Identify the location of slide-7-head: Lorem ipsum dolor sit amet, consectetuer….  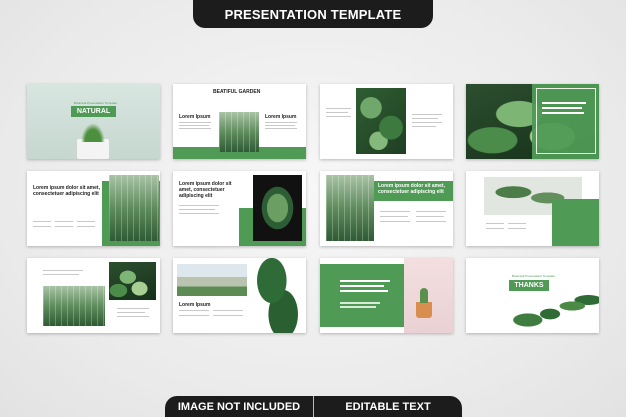
(411, 189).